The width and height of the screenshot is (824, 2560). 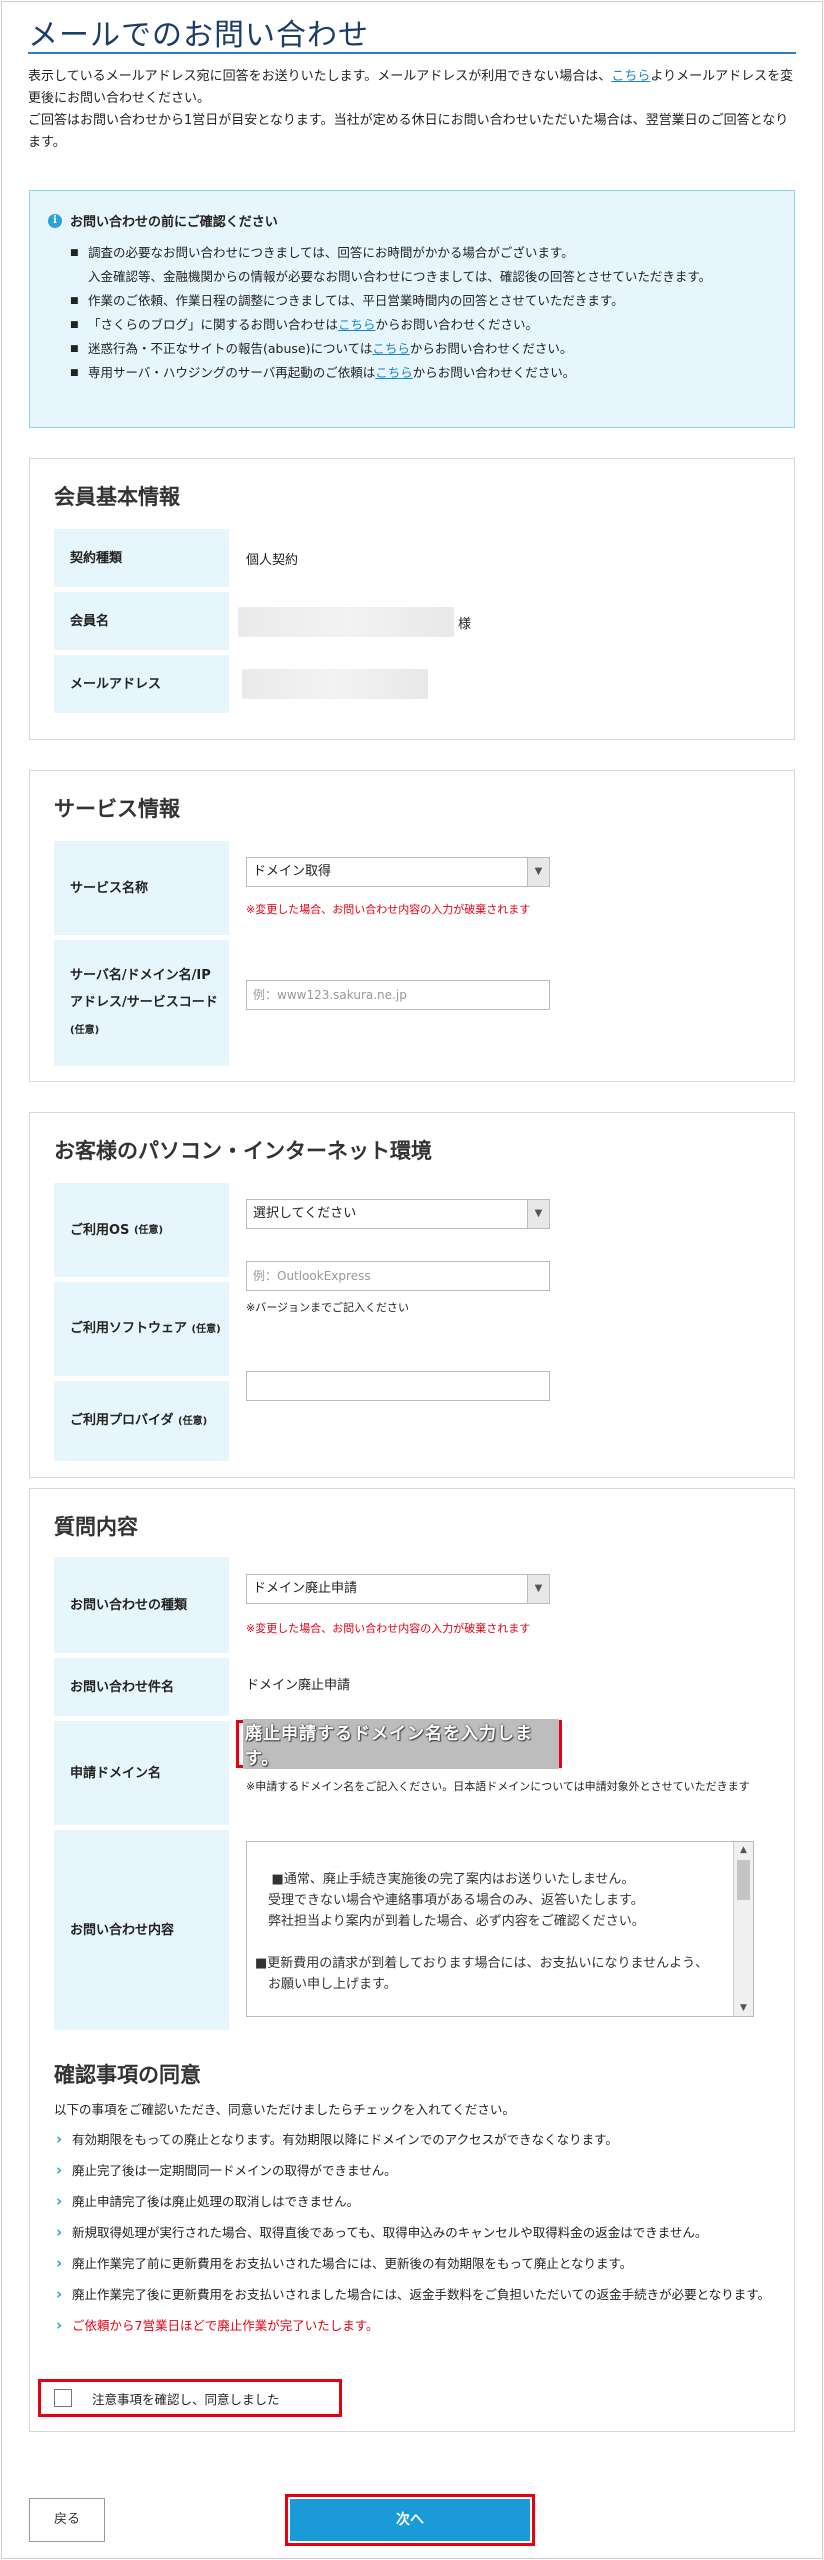 I want to click on inquiry-content-label: お問い合わせ内容, so click(x=141, y=1930).